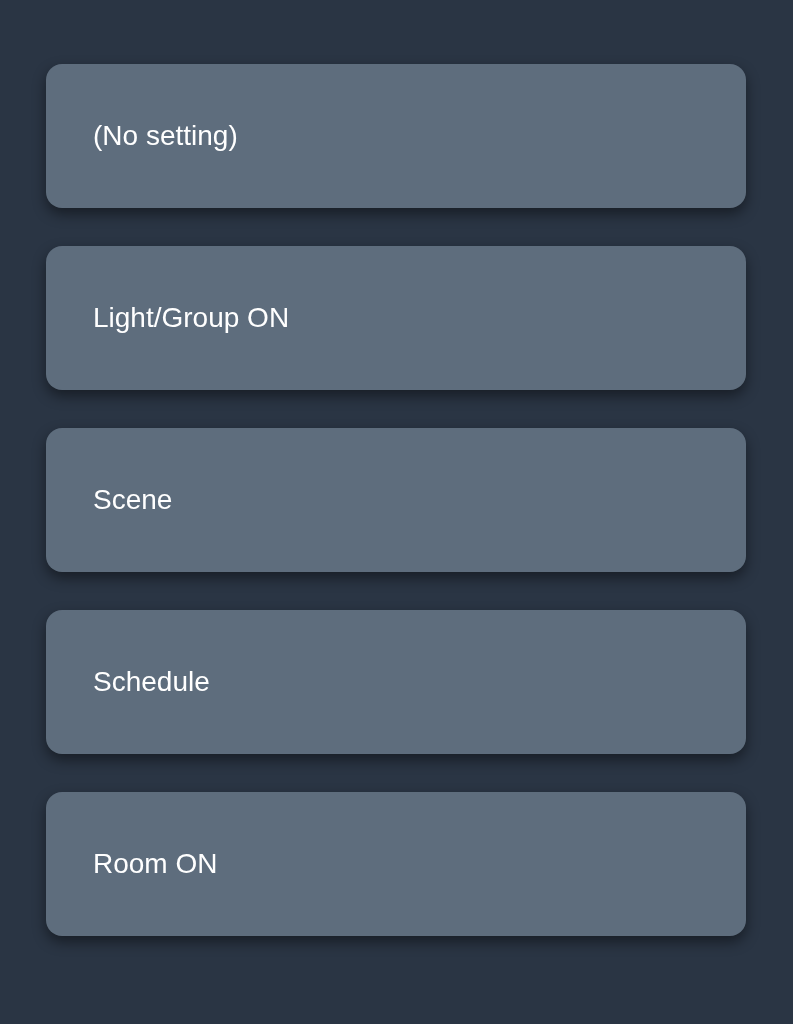 This screenshot has height=1024, width=793. I want to click on option-button: (No setting), so click(396, 136).